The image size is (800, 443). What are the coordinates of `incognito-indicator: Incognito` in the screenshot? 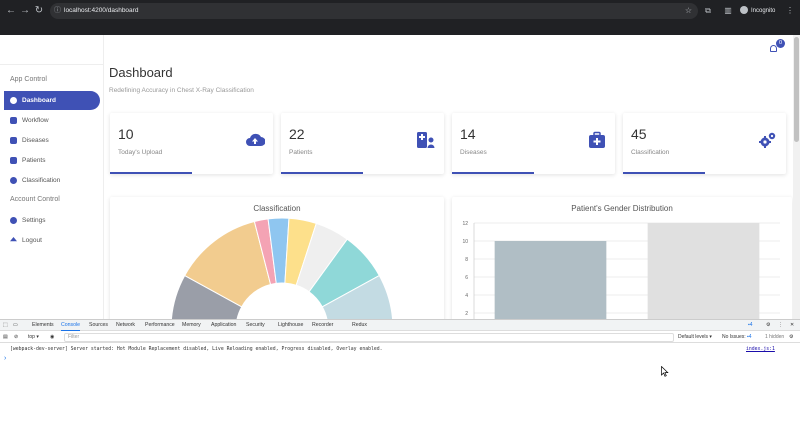 It's located at (757, 11).